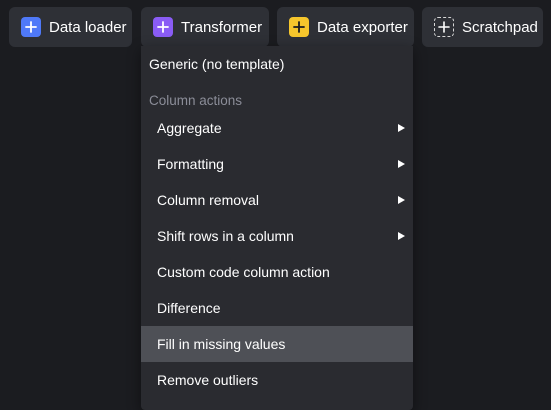 This screenshot has width=551, height=410. I want to click on transformer-button: Transformer, so click(205, 27).